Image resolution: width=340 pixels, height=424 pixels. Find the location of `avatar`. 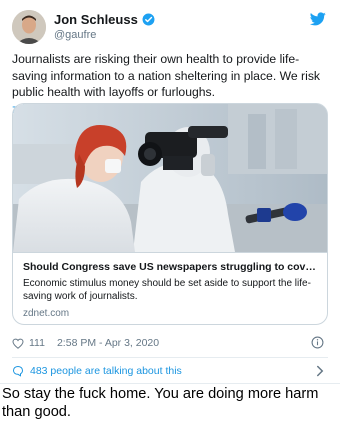

avatar is located at coordinates (29, 27).